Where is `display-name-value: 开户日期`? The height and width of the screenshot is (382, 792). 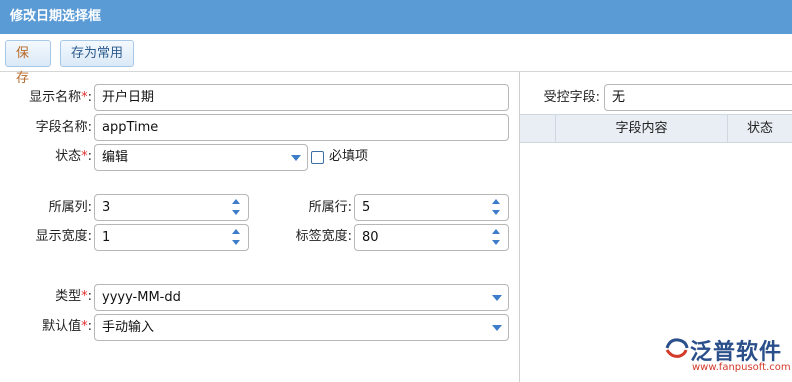 display-name-value: 开户日期 is located at coordinates (128, 97).